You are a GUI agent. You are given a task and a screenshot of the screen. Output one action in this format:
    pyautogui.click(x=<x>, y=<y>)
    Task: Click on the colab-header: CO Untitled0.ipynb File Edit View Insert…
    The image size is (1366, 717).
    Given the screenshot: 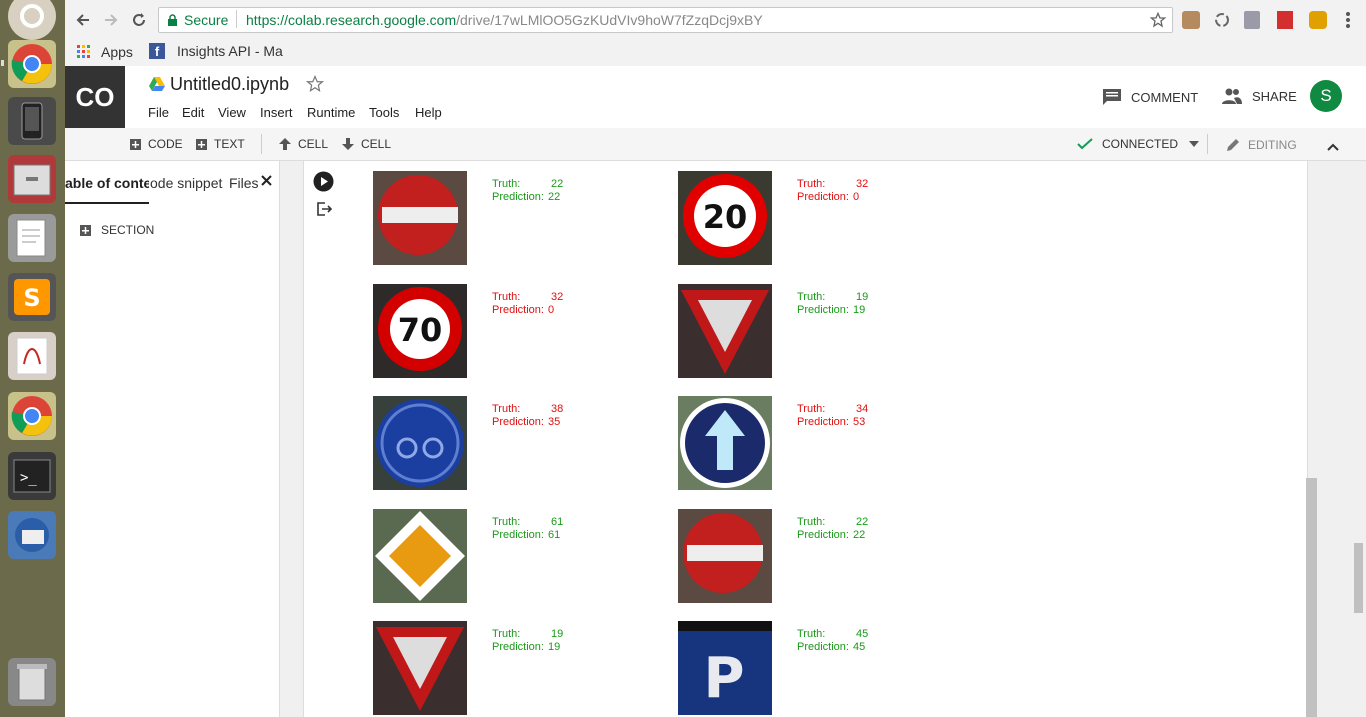 What is the action you would take?
    pyautogui.click(x=715, y=97)
    